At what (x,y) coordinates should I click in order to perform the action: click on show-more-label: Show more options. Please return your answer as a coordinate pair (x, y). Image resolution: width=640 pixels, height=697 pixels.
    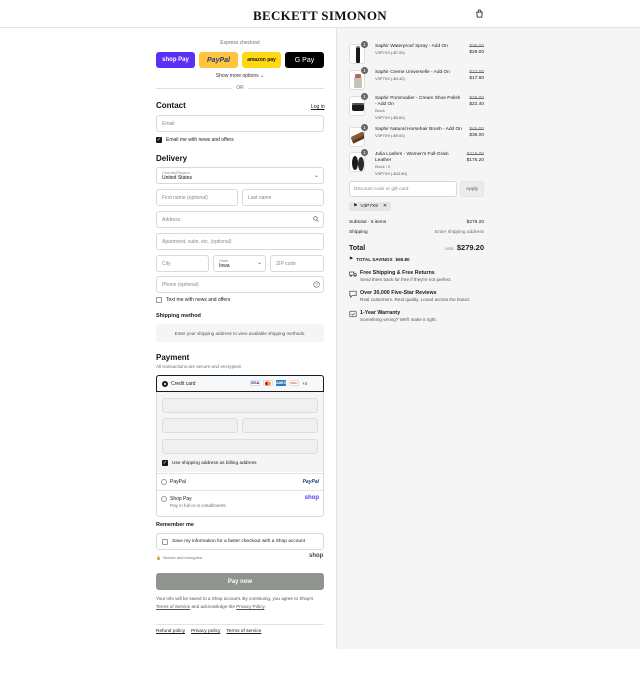
    Looking at the image, I should click on (237, 76).